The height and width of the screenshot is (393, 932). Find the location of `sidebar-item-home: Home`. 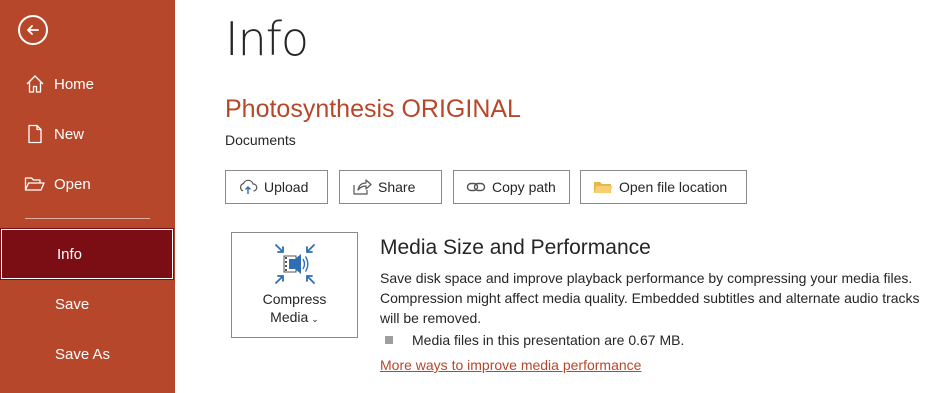

sidebar-item-home: Home is located at coordinates (87, 84).